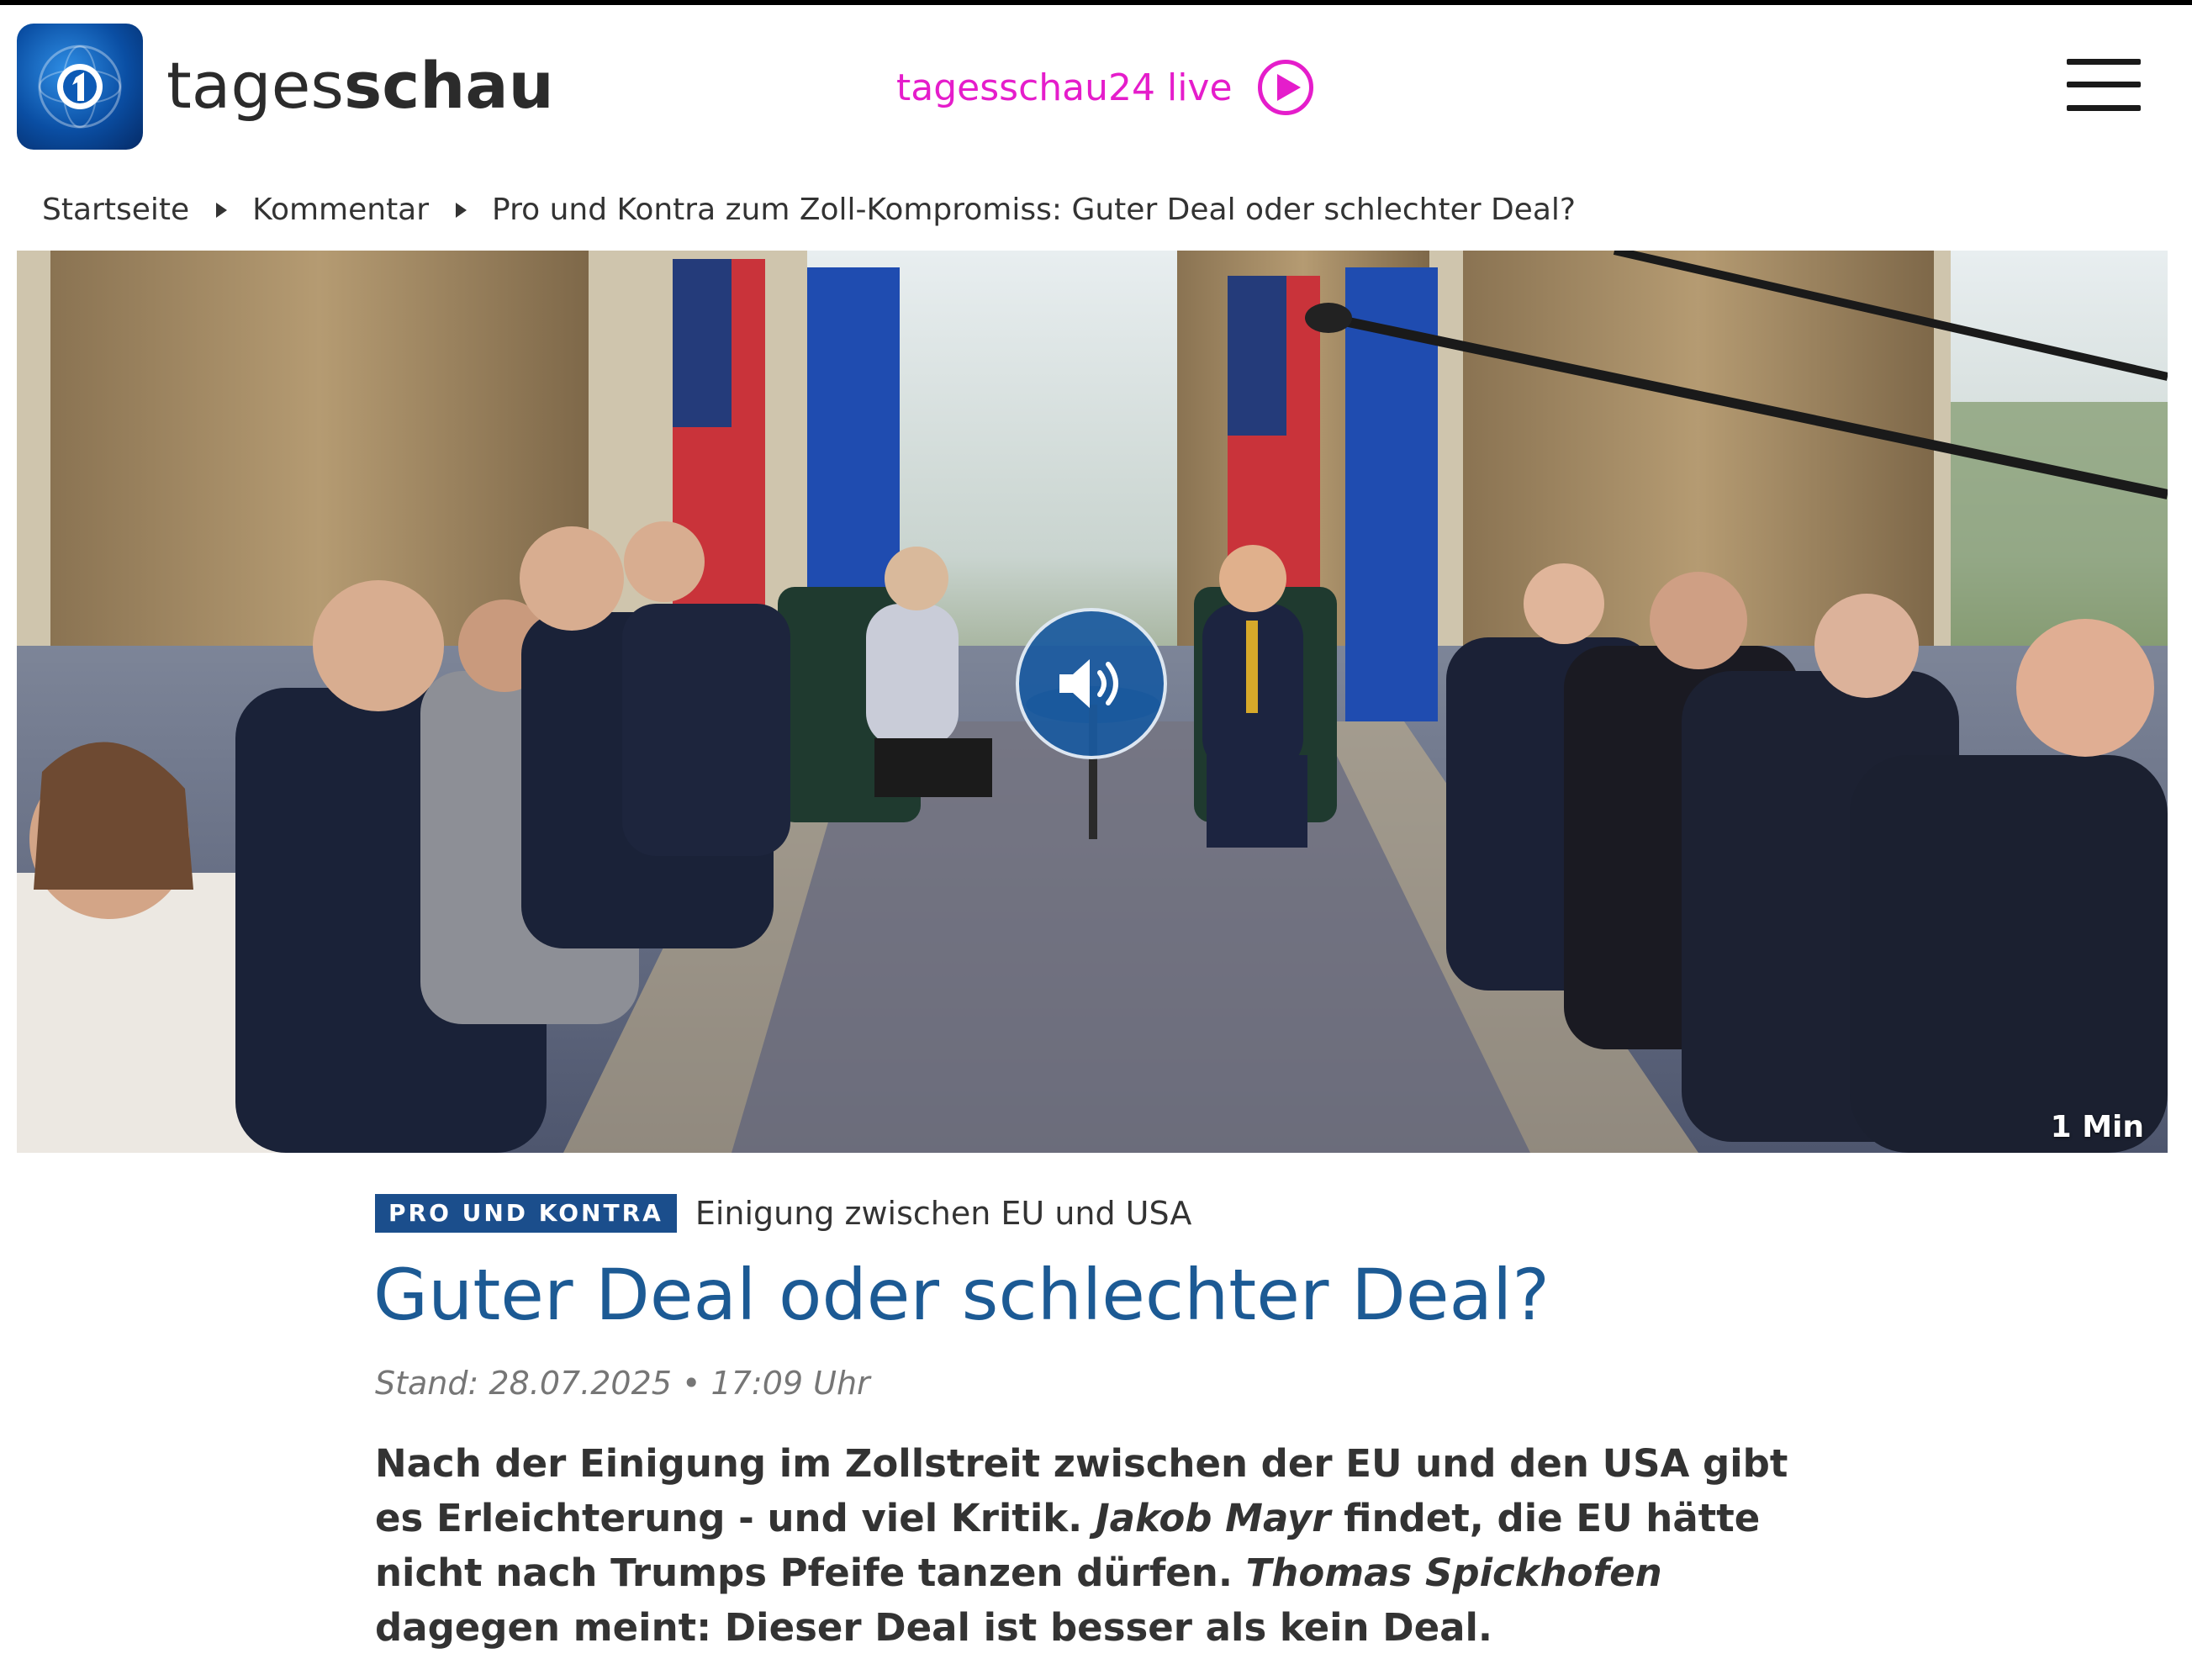 This screenshot has width=2192, height=1680. I want to click on audio-play-button, so click(1091, 683).